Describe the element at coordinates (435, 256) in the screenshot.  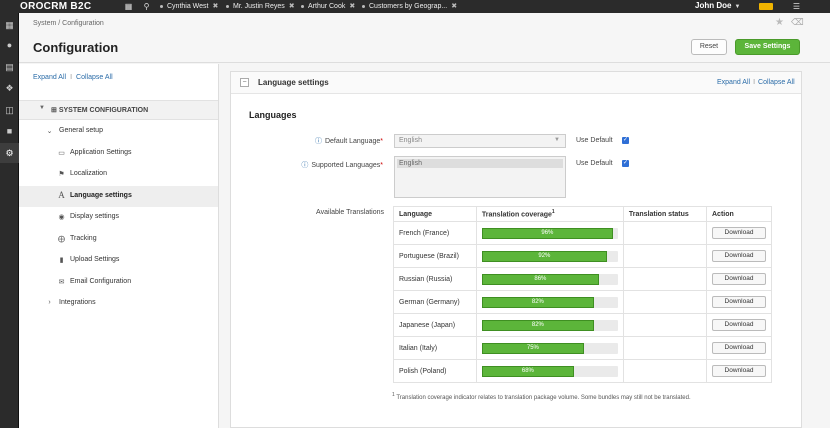
I see `language-cell: Portuguese (Brazil)` at that location.